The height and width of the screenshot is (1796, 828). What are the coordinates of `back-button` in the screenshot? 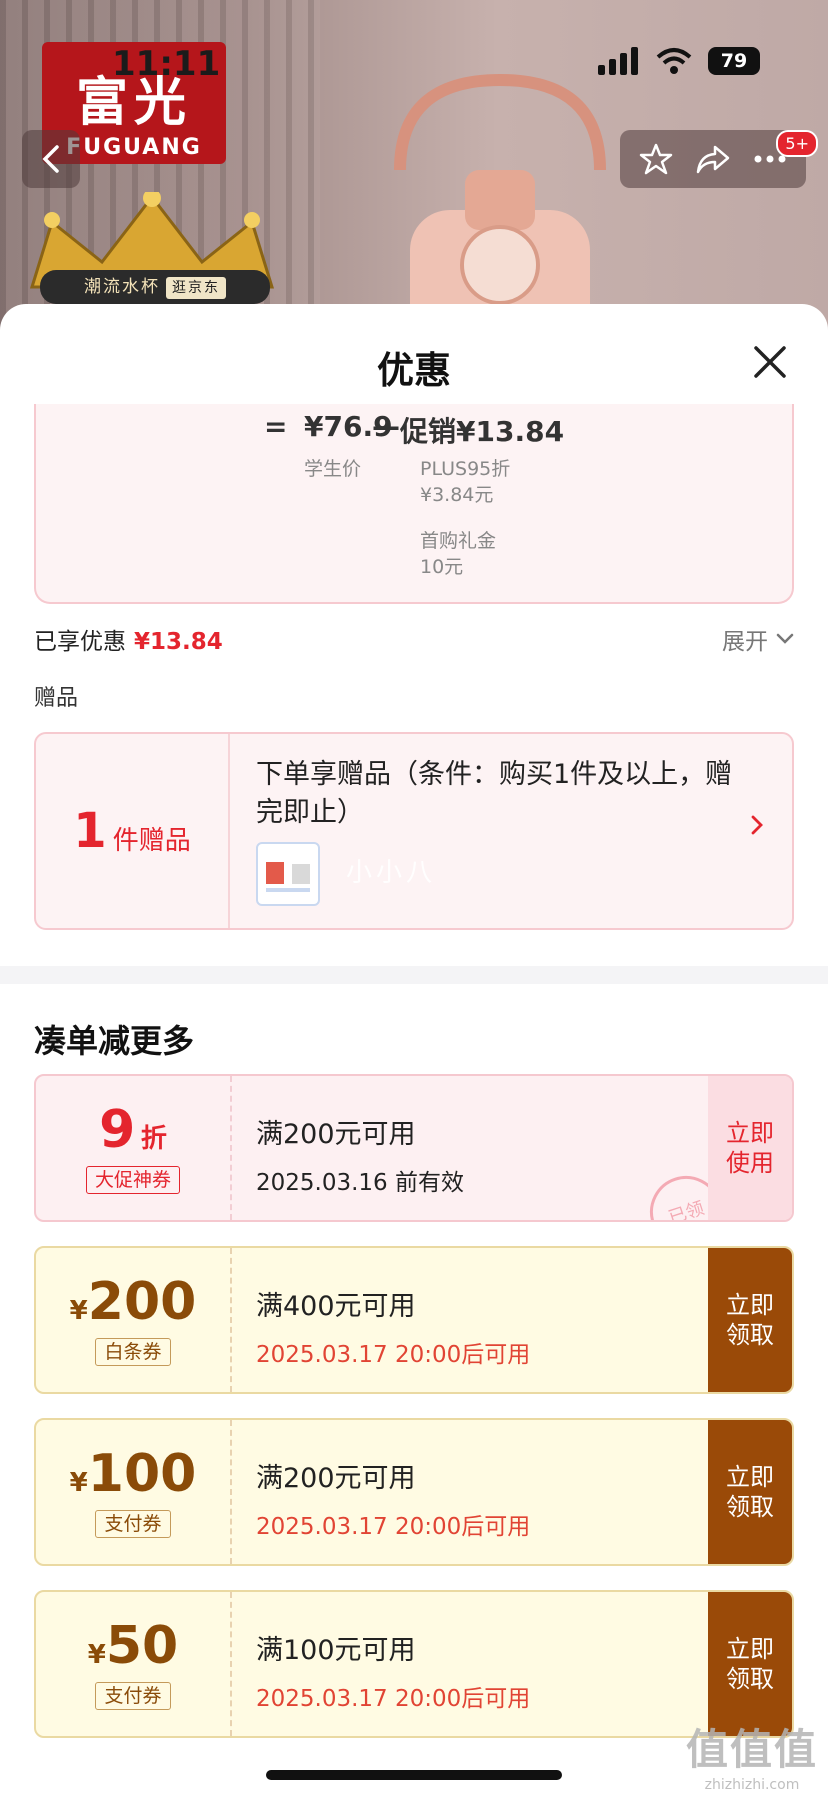 It's located at (51, 159).